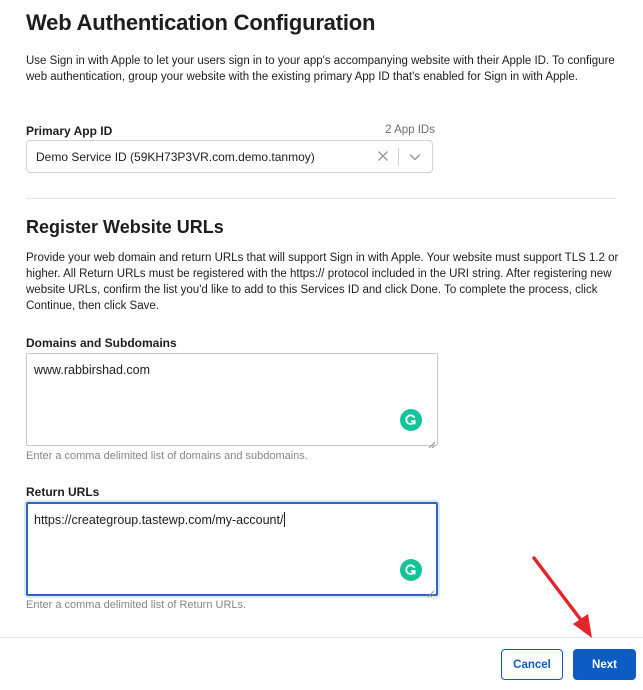  I want to click on domains-textarea: www.rabbirshad.com, so click(232, 401).